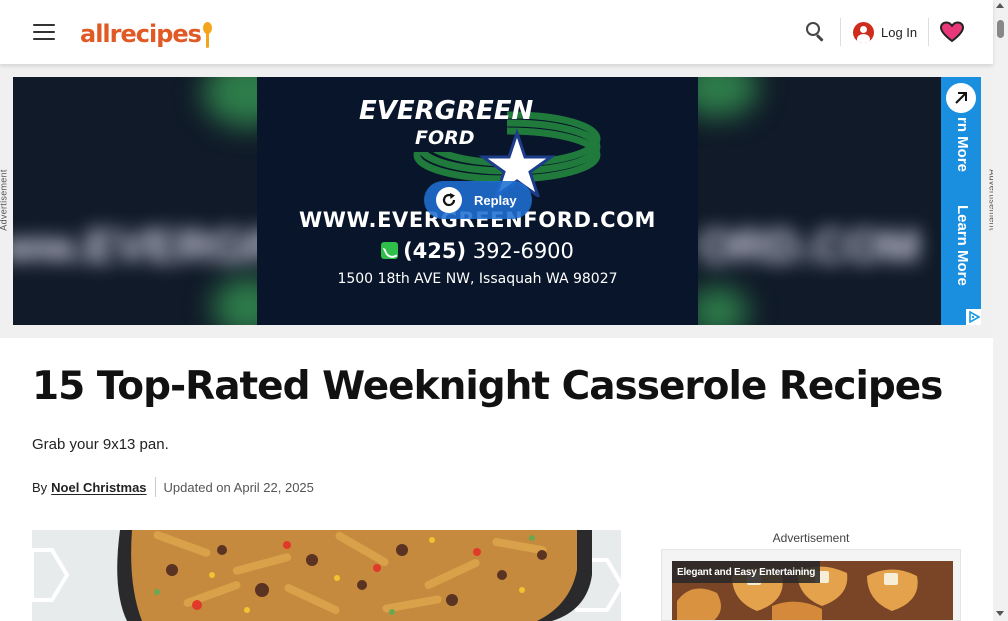 This screenshot has width=1008, height=621. I want to click on search-icon, so click(816, 32).